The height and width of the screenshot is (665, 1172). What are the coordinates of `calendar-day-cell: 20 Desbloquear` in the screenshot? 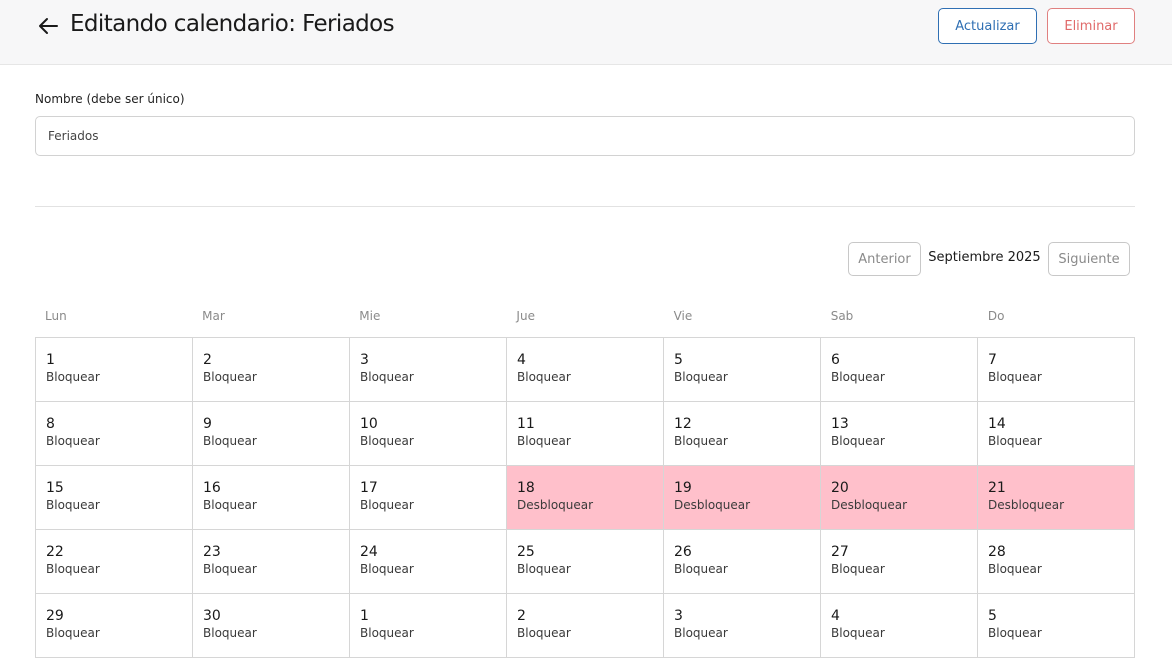 It's located at (899, 498).